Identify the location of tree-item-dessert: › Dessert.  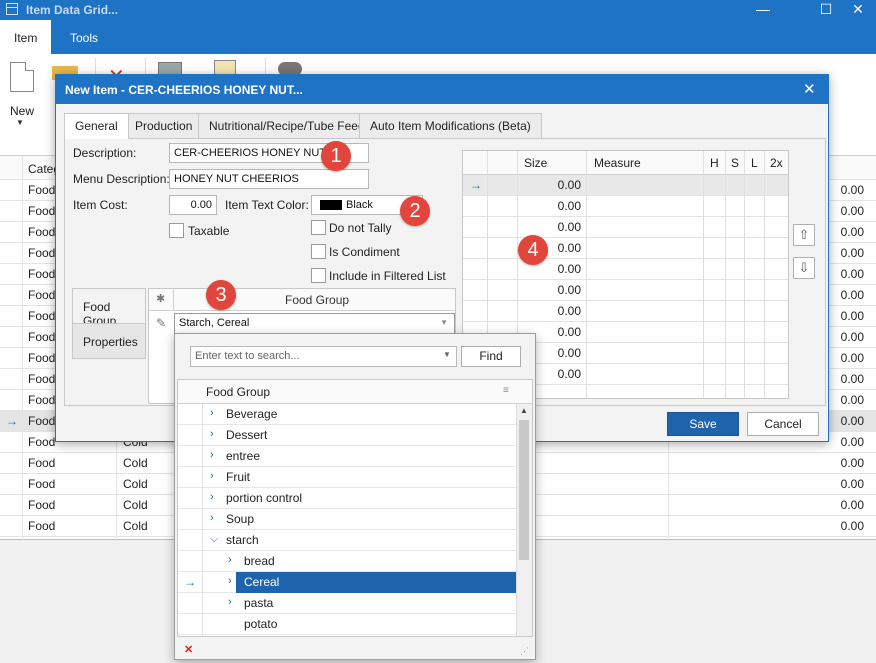
(348, 435).